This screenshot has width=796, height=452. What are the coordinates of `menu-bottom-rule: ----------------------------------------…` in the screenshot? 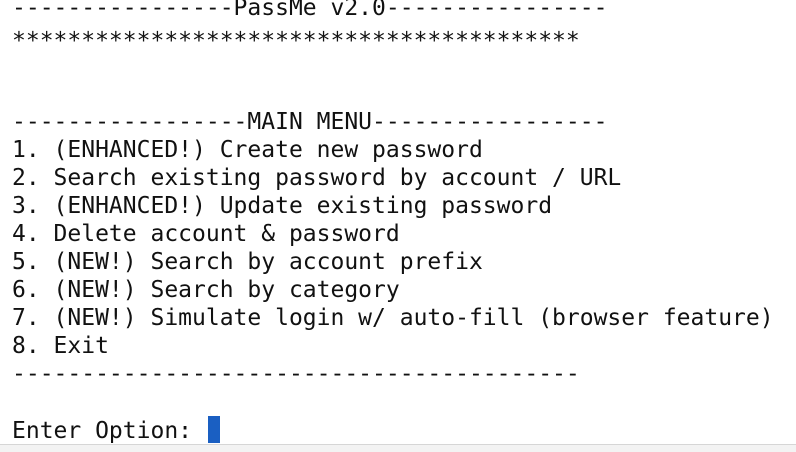 It's located at (296, 374).